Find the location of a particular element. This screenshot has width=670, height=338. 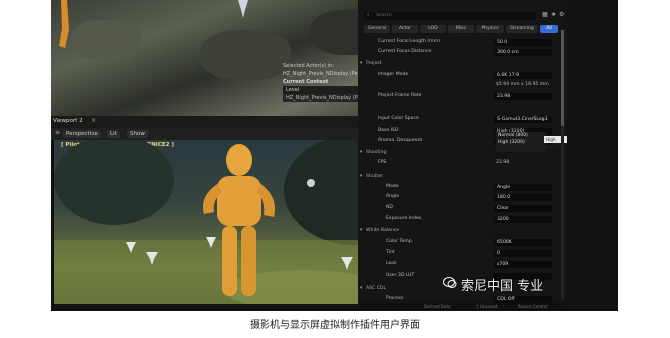

tab-general: General is located at coordinates (377, 29).